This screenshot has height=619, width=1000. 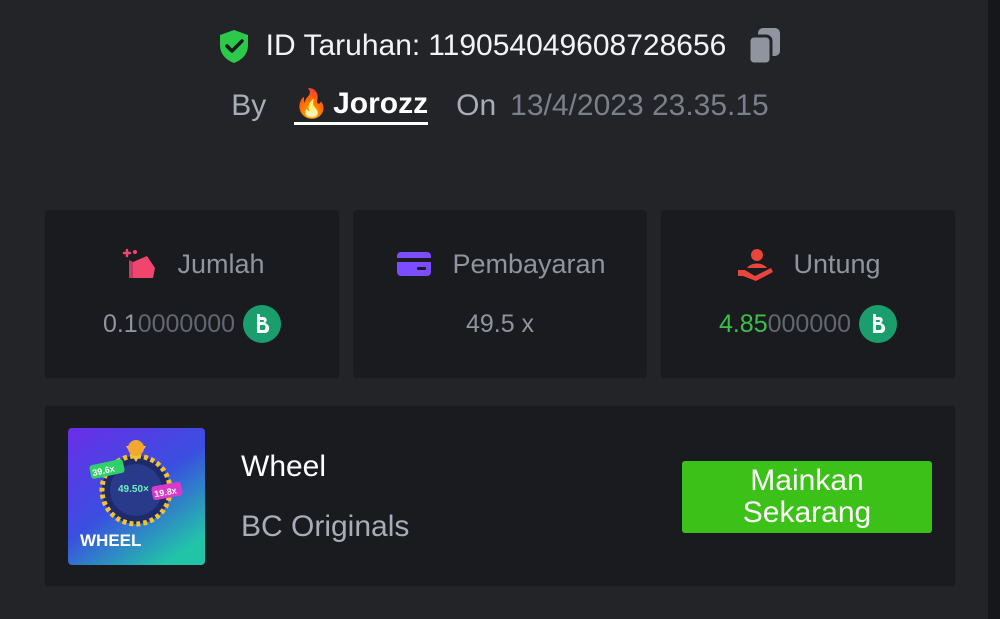 I want to click on profit-value: 4.85000000, so click(x=785, y=323).